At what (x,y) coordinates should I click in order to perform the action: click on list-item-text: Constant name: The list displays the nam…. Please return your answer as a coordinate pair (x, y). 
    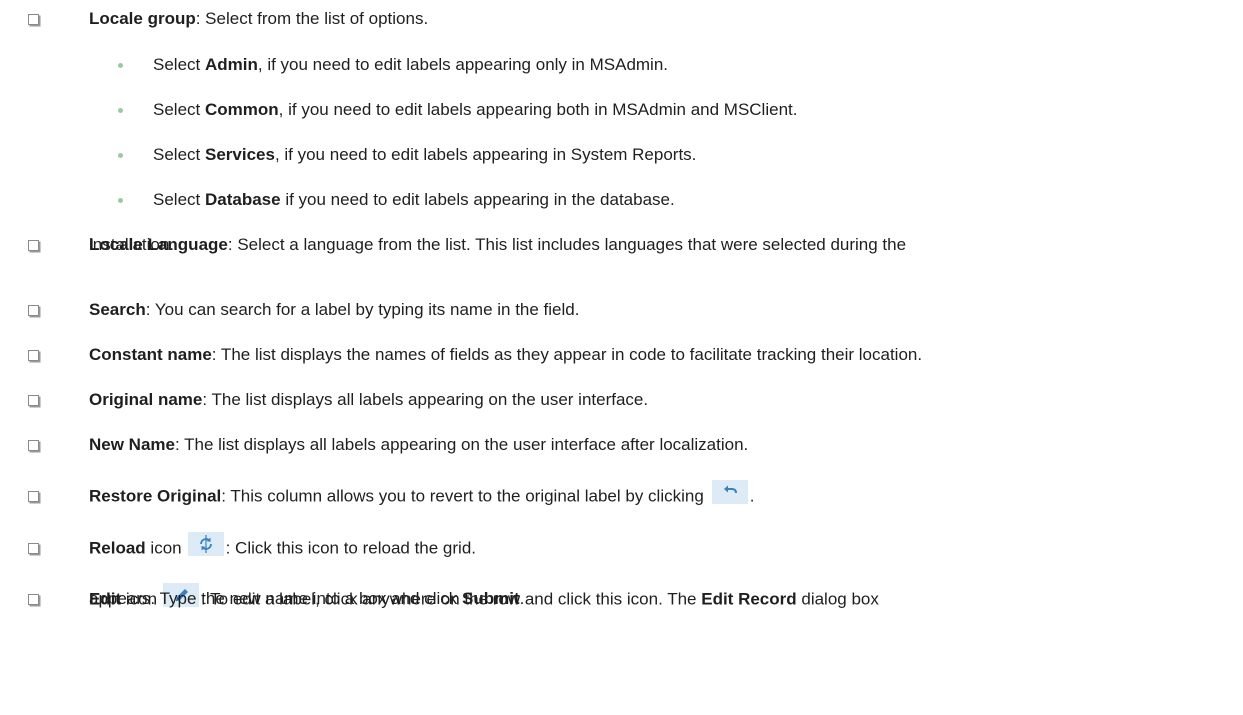
    Looking at the image, I should click on (506, 354).